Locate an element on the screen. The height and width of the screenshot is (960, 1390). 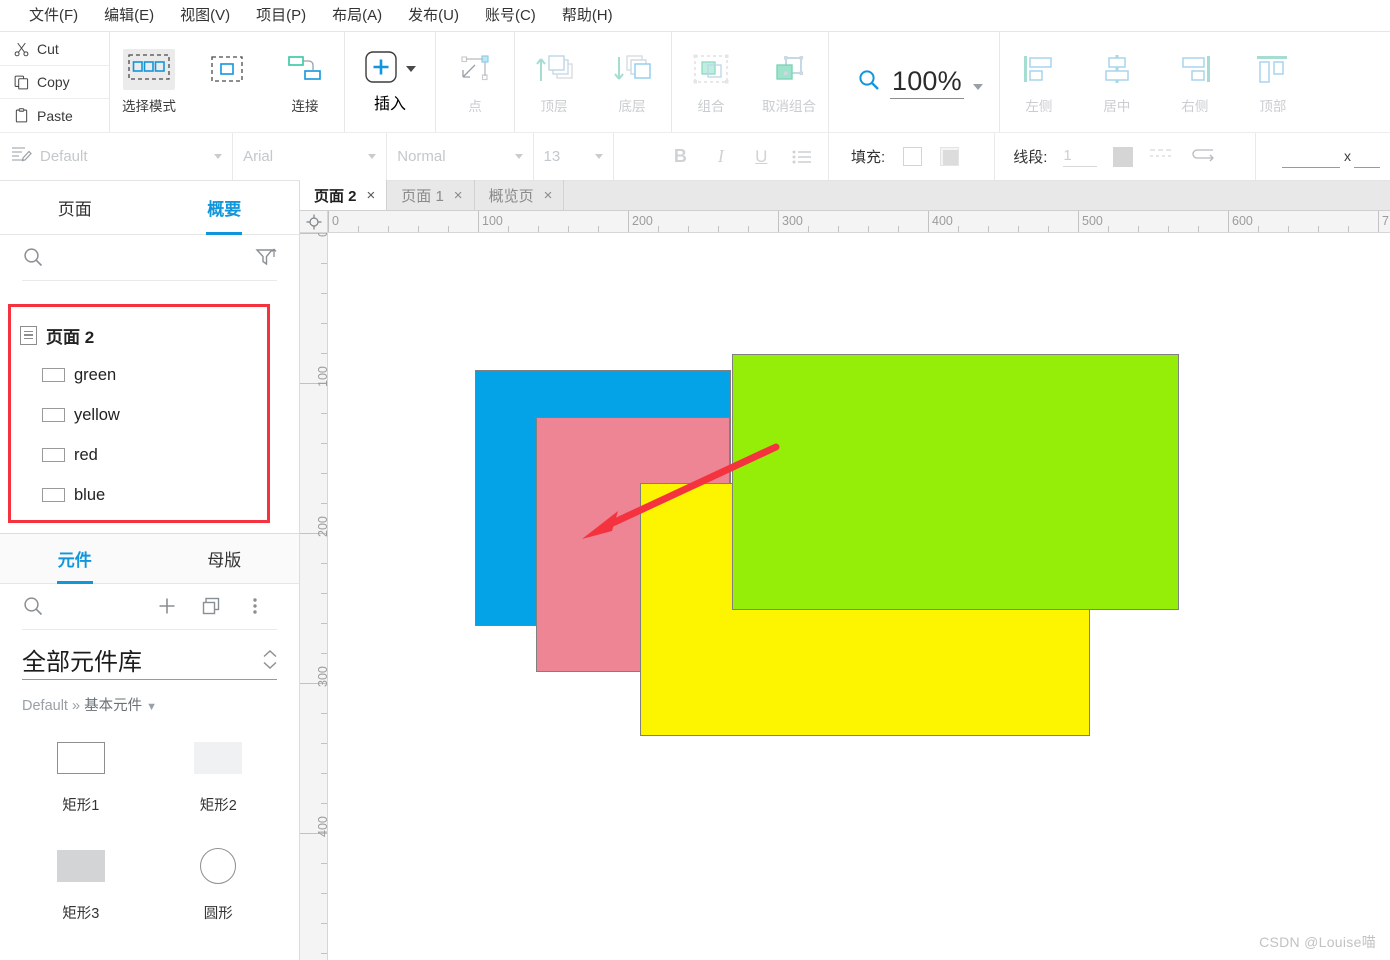
zoom-value: 100% is located at coordinates (927, 82).